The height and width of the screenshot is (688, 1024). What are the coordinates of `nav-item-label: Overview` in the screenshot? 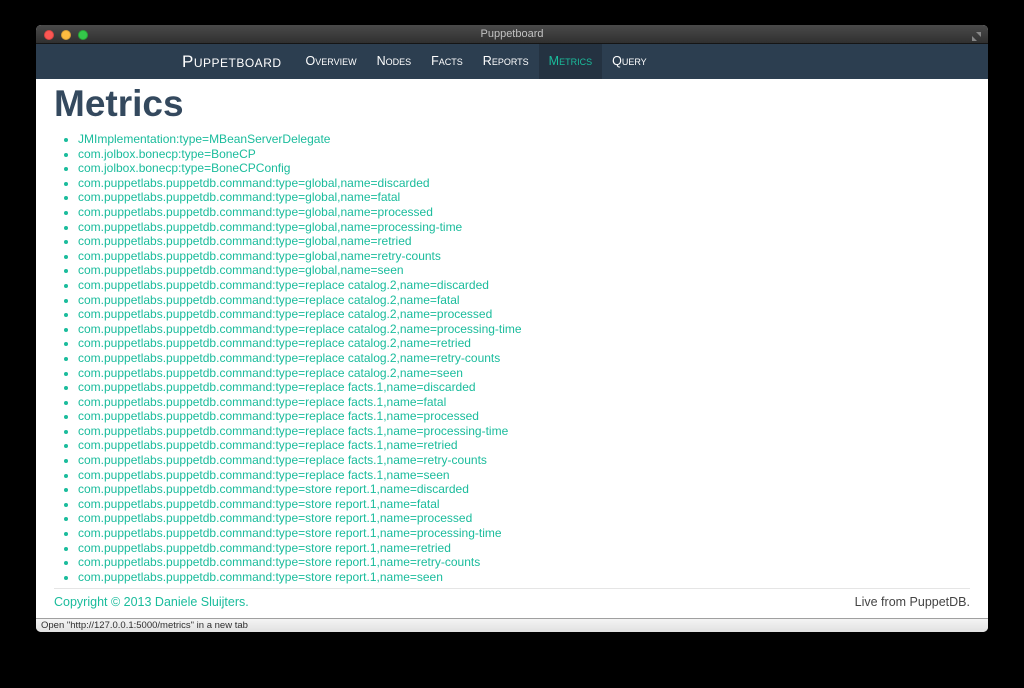 It's located at (331, 61).